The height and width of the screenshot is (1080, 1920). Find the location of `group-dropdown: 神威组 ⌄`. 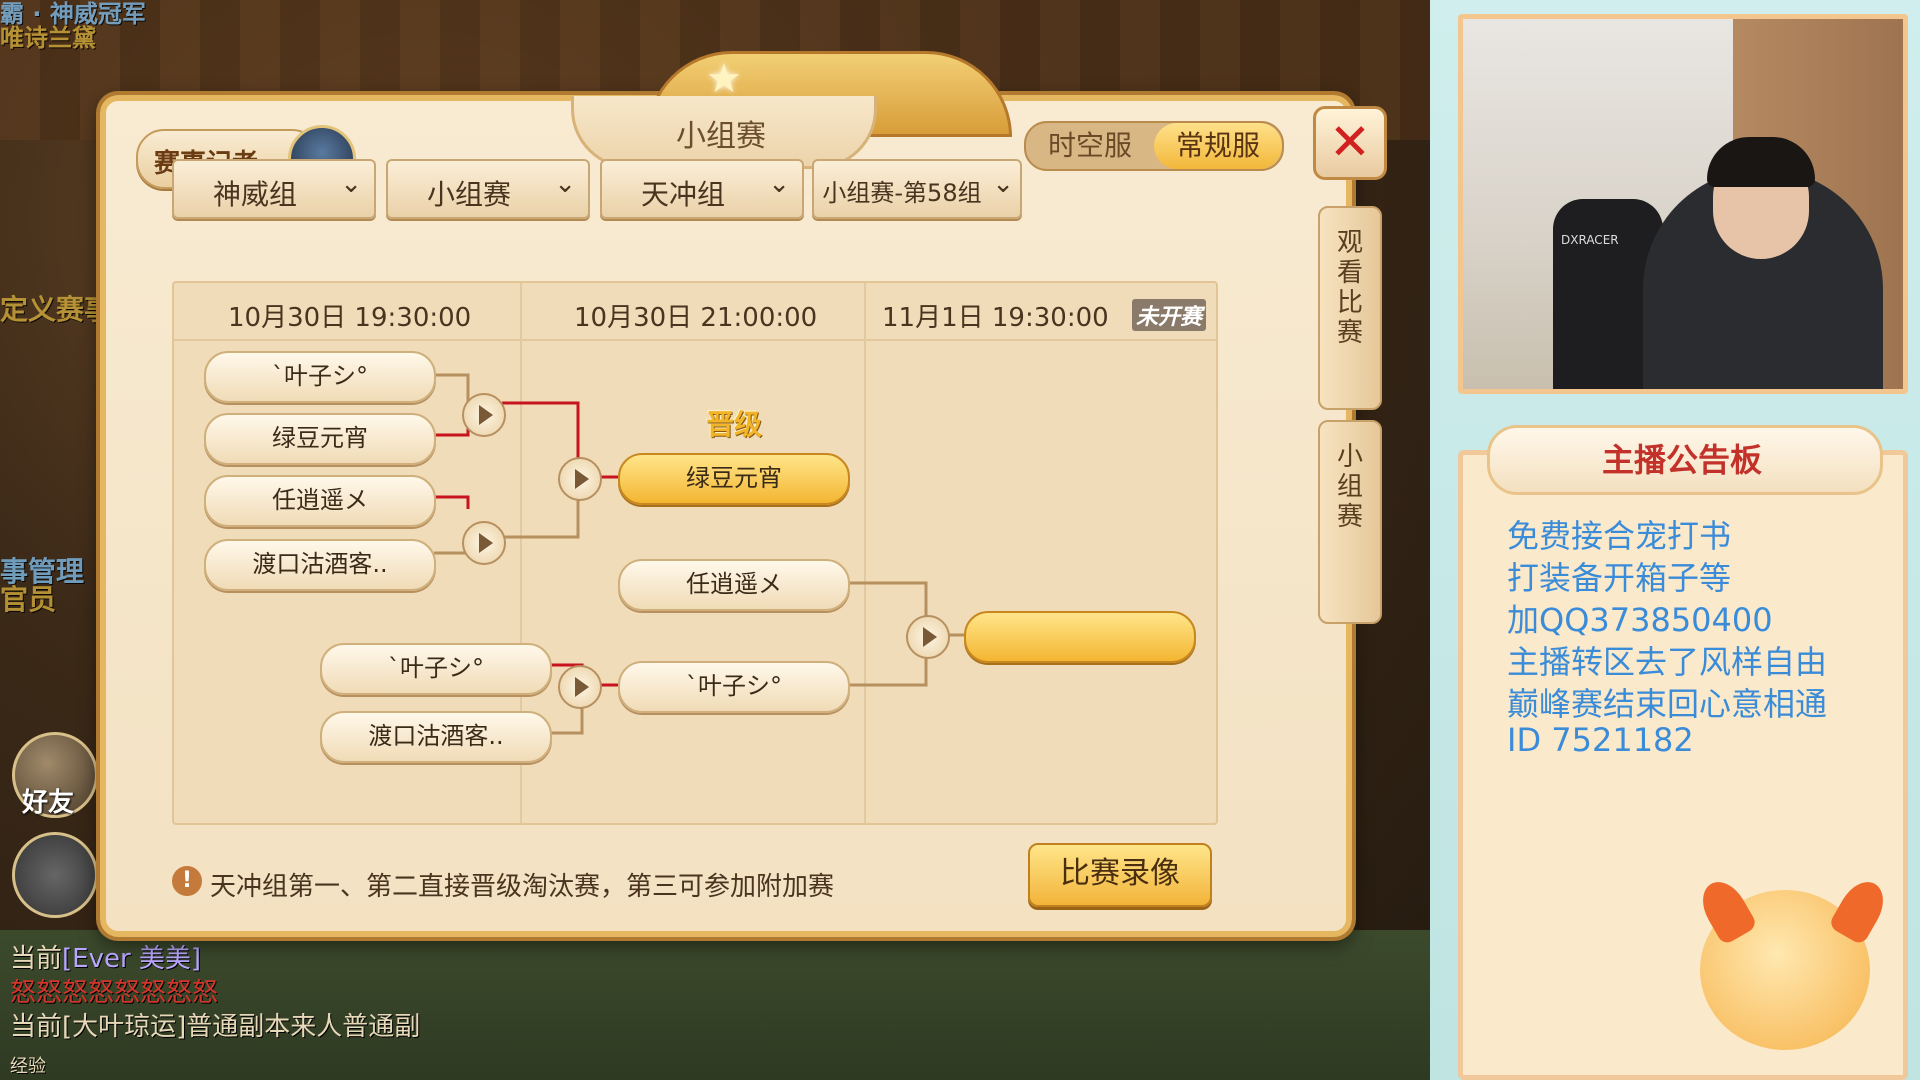

group-dropdown: 神威组 ⌄ is located at coordinates (274, 189).